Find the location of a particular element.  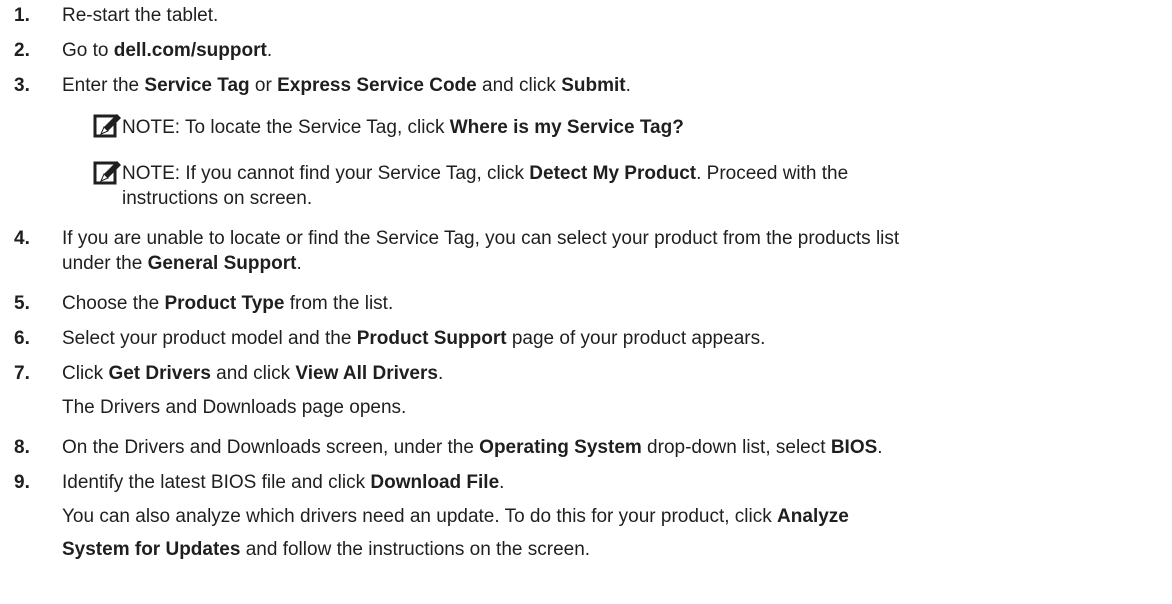

step-number: 9. is located at coordinates (22, 482).